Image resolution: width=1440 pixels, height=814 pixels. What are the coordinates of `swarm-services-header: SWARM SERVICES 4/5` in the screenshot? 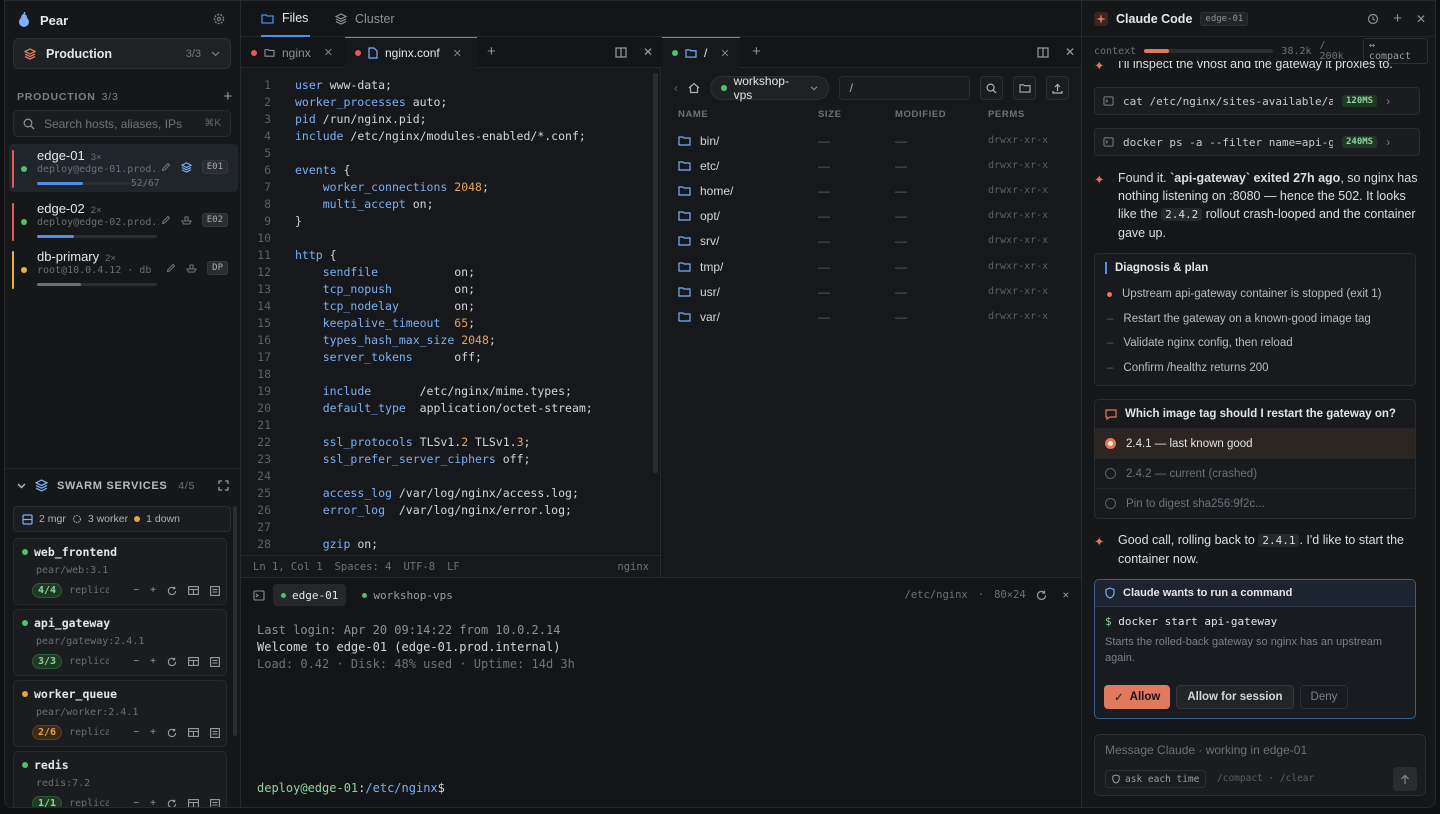 It's located at (123, 485).